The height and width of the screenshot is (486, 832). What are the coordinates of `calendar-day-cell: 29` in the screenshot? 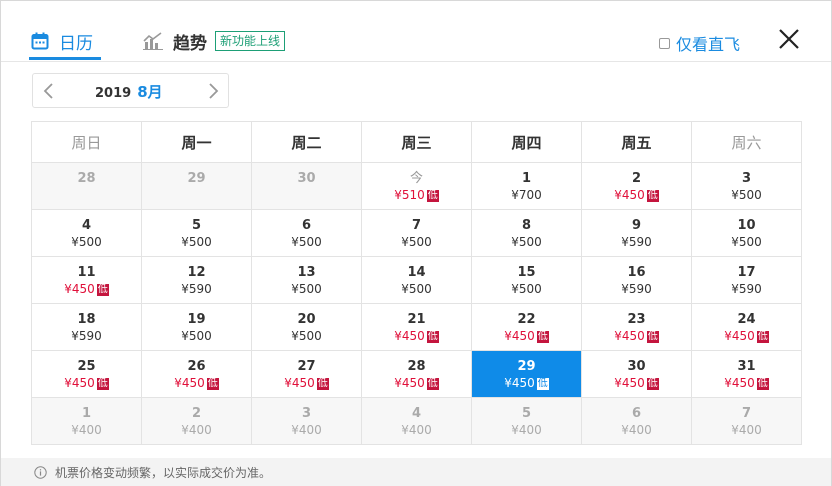 It's located at (196, 186).